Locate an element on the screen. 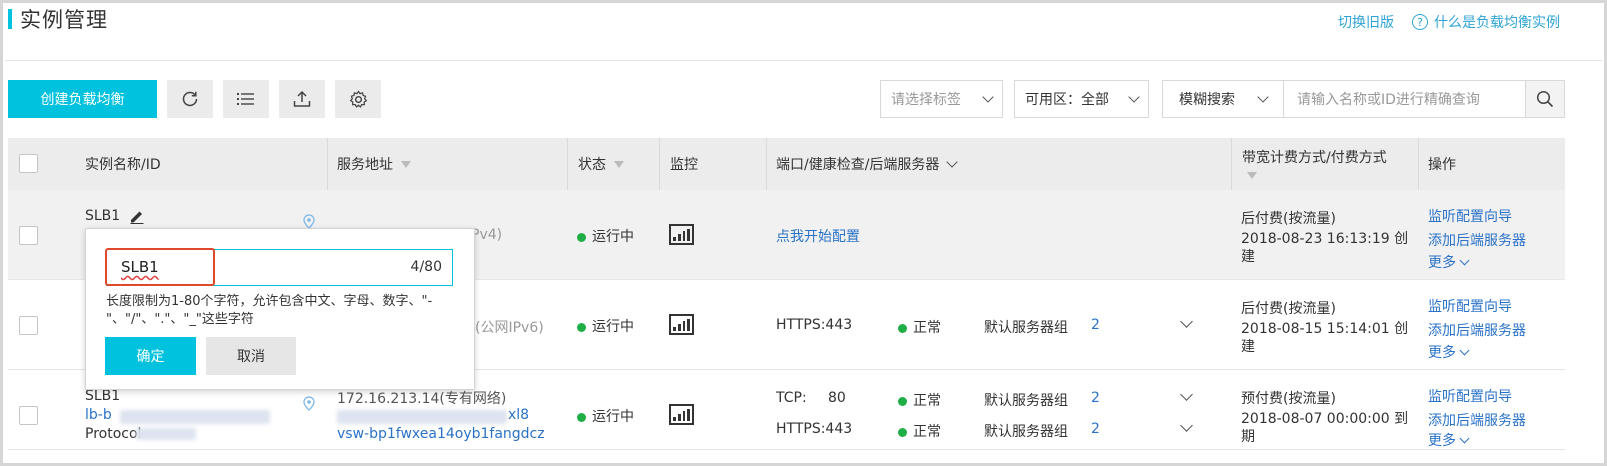 Image resolution: width=1607 pixels, height=466 pixels. confirm-button: 确定 is located at coordinates (150, 356).